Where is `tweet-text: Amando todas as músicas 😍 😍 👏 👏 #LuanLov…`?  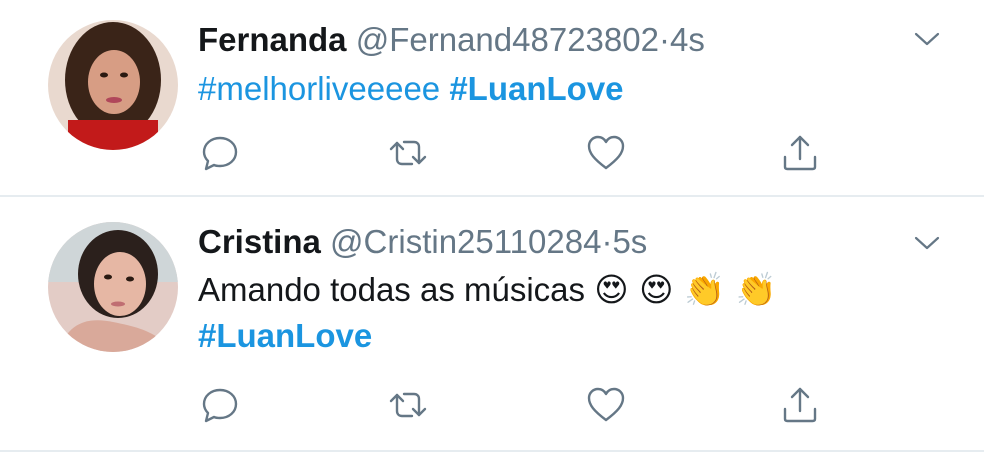 tweet-text: Amando todas as músicas 😍 😍 👏 👏 #LuanLov… is located at coordinates (487, 313).